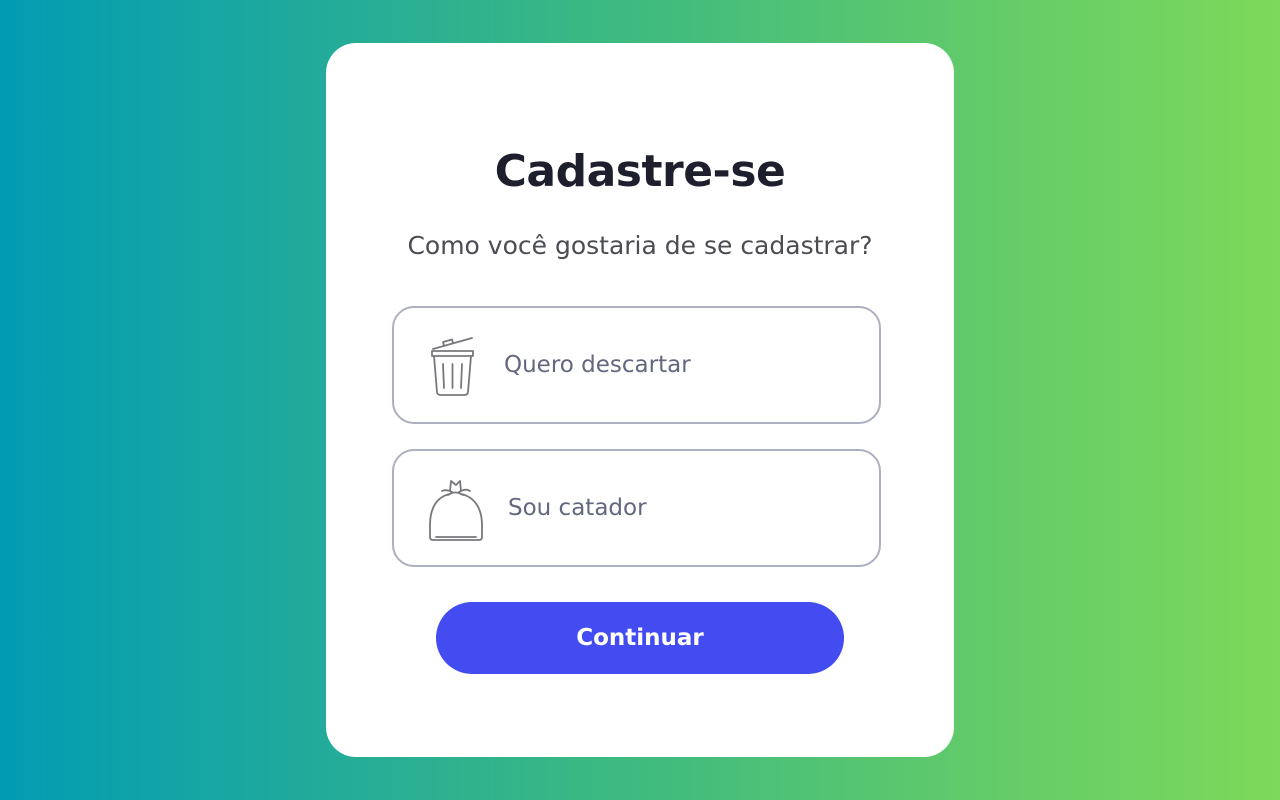  What do you see at coordinates (640, 638) in the screenshot?
I see `continue-button: Continuar` at bounding box center [640, 638].